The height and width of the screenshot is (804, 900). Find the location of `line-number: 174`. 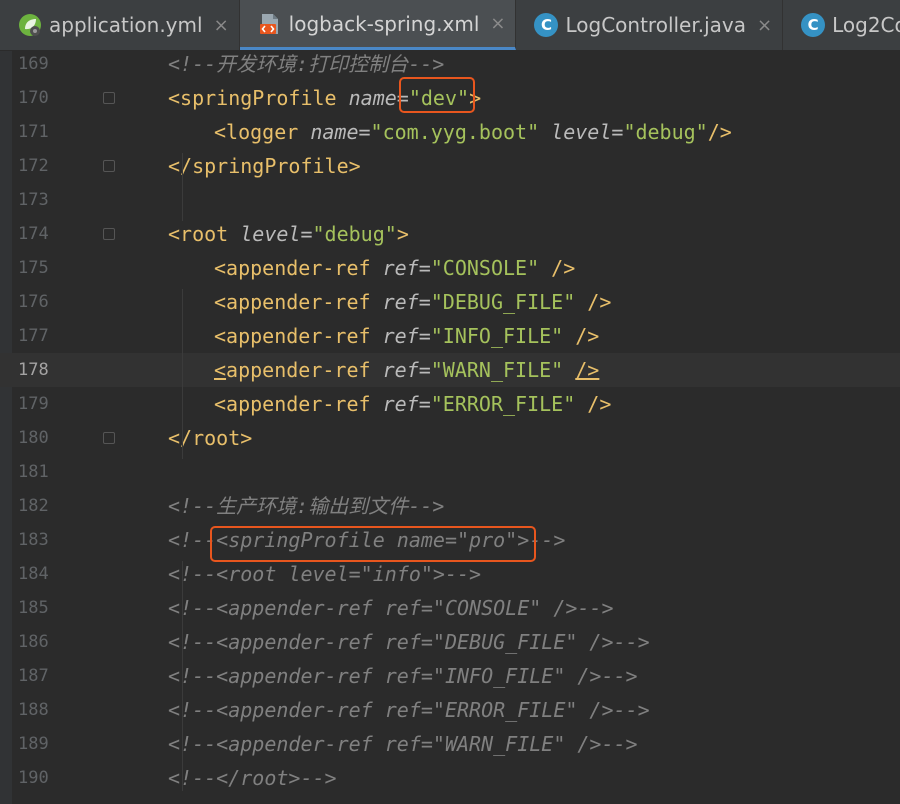

line-number: 174 is located at coordinates (38, 234).